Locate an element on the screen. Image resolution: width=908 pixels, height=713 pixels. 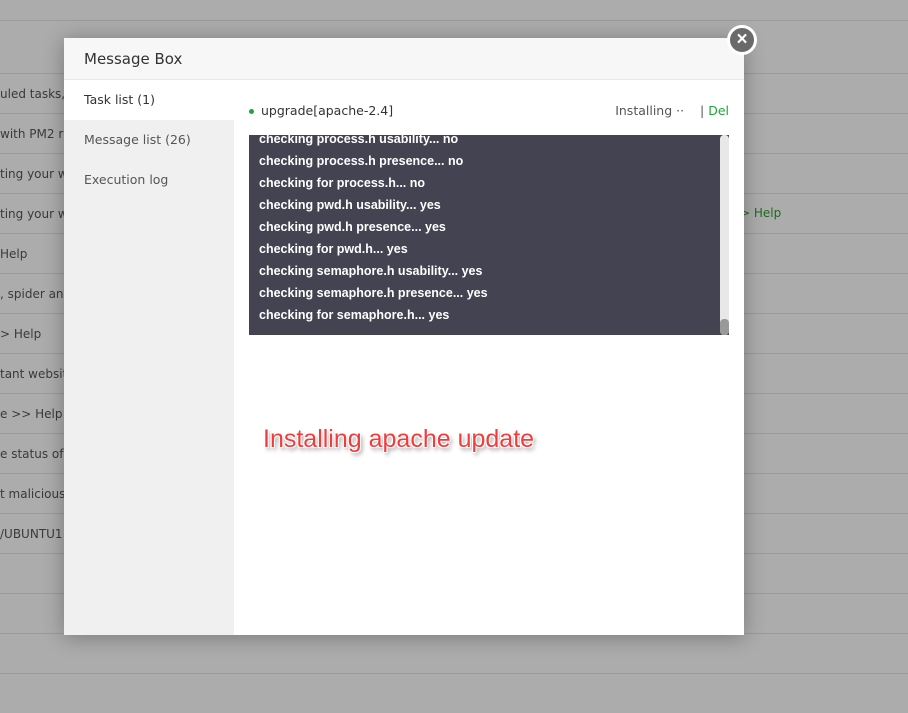
log-line: checking for semaphore.h... yes is located at coordinates (354, 315).